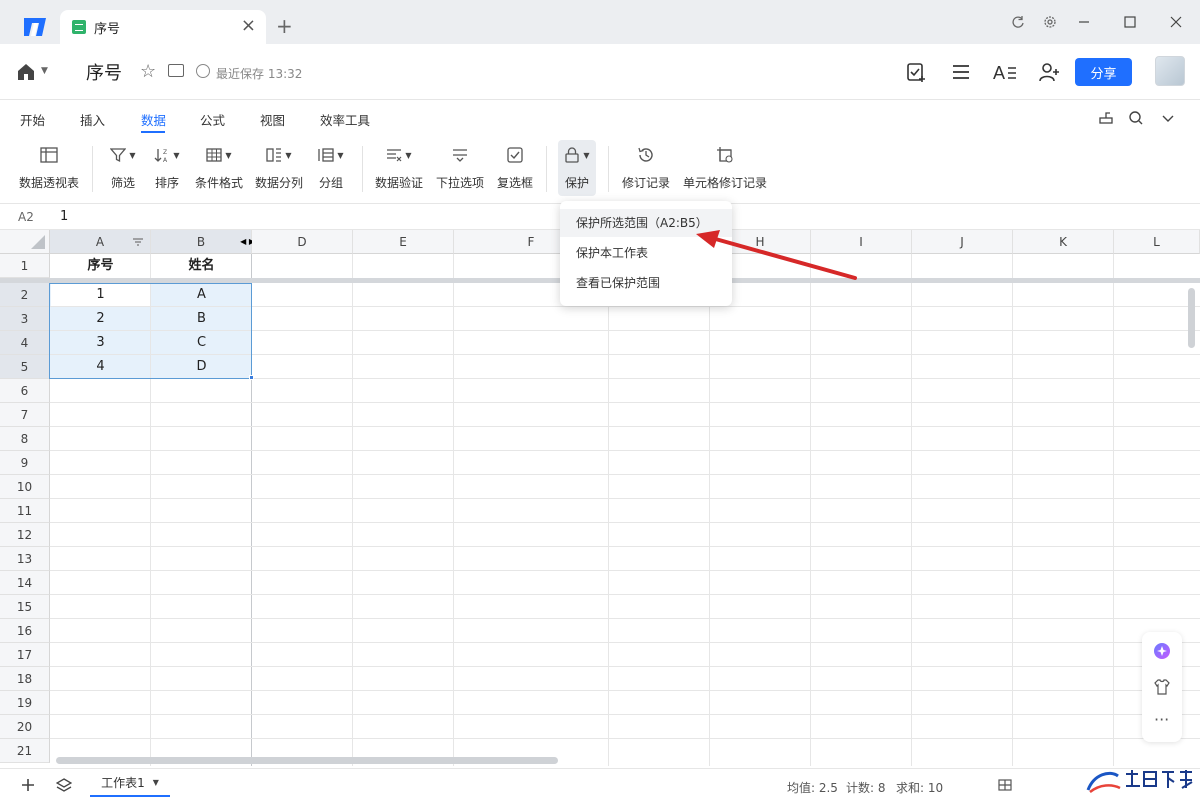 The height and width of the screenshot is (800, 1200). I want to click on row-header: 17, so click(25, 655).